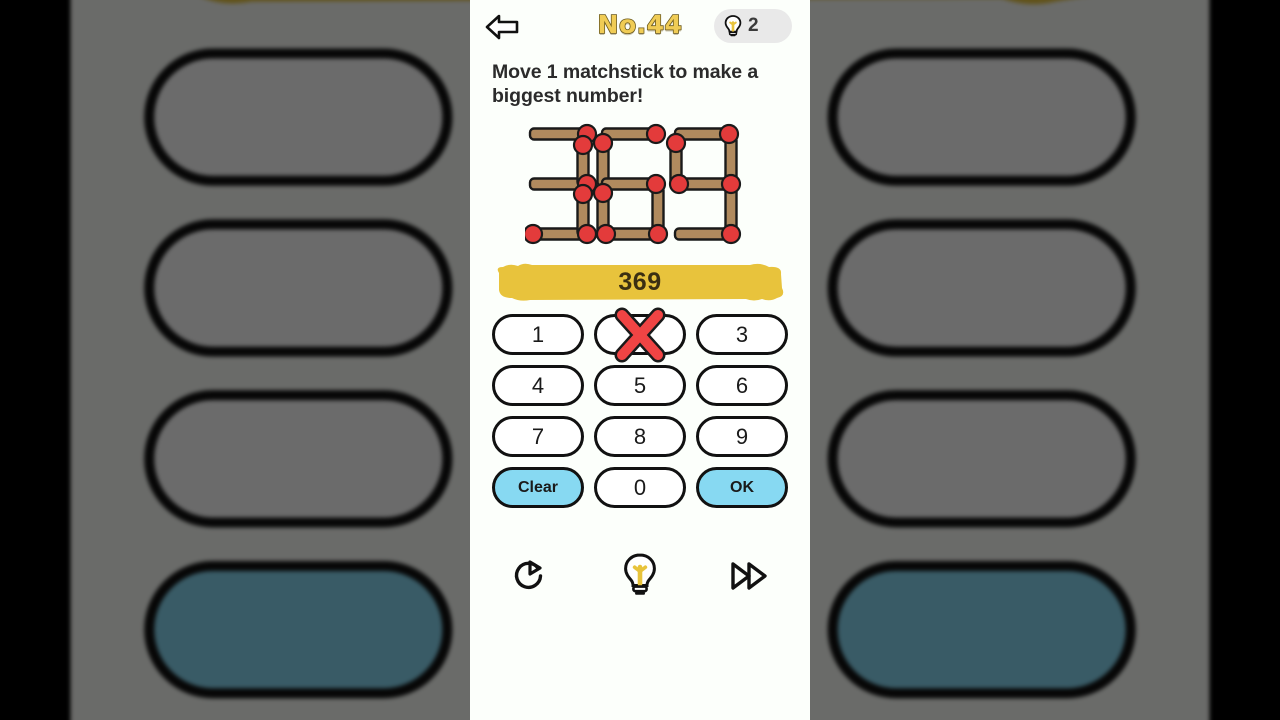  I want to click on lightbulb-icon, so click(733, 26).